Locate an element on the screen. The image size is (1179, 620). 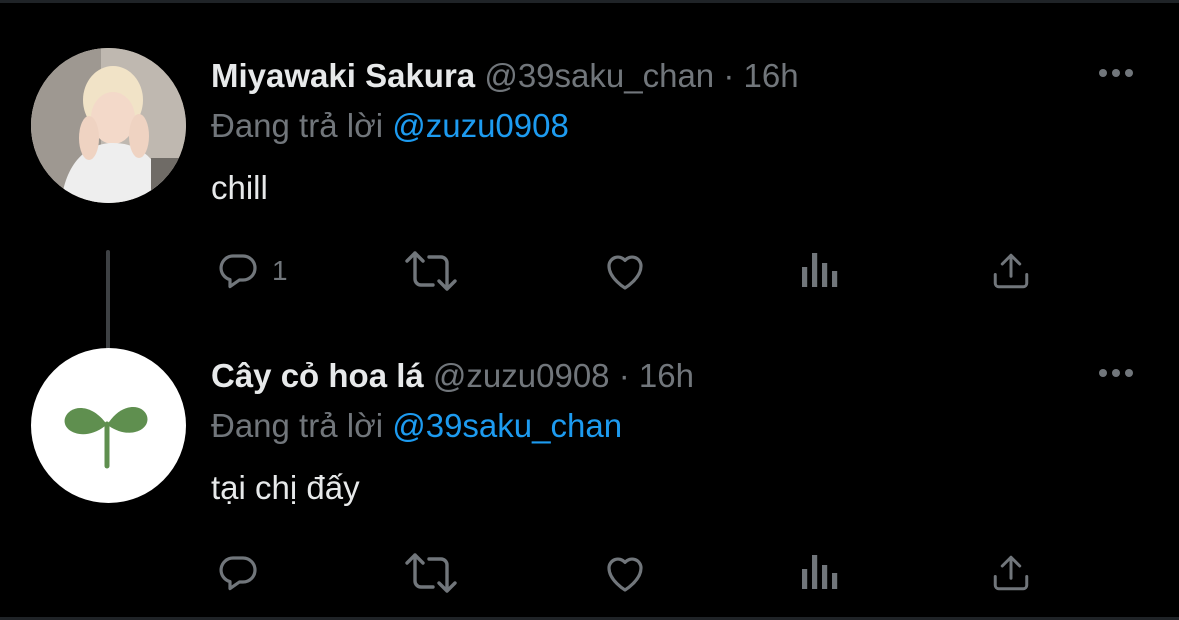
replying-to-mention: @zuzu0908 is located at coordinates (480, 125).